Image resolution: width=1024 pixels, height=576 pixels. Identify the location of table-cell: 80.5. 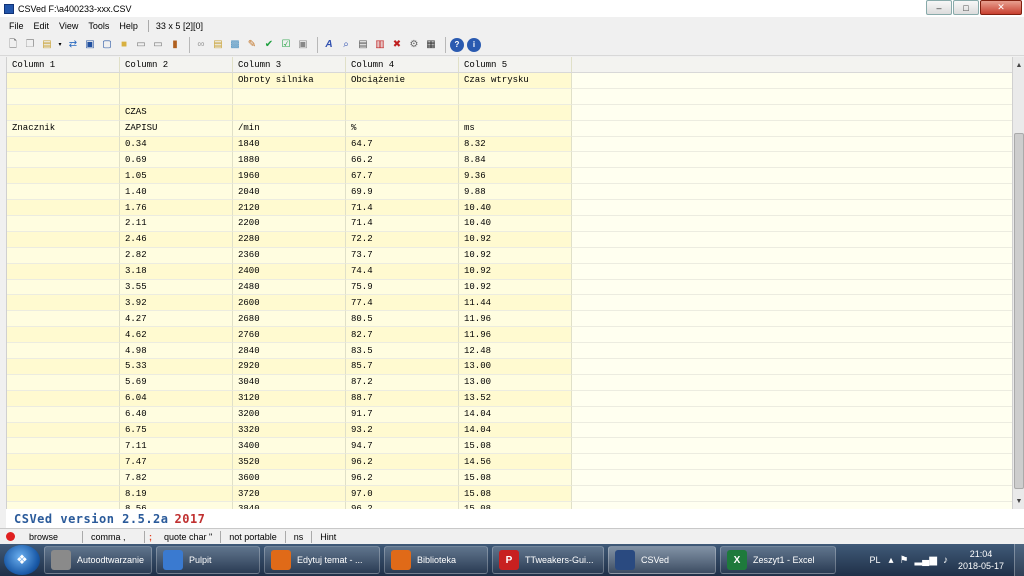
(402, 319).